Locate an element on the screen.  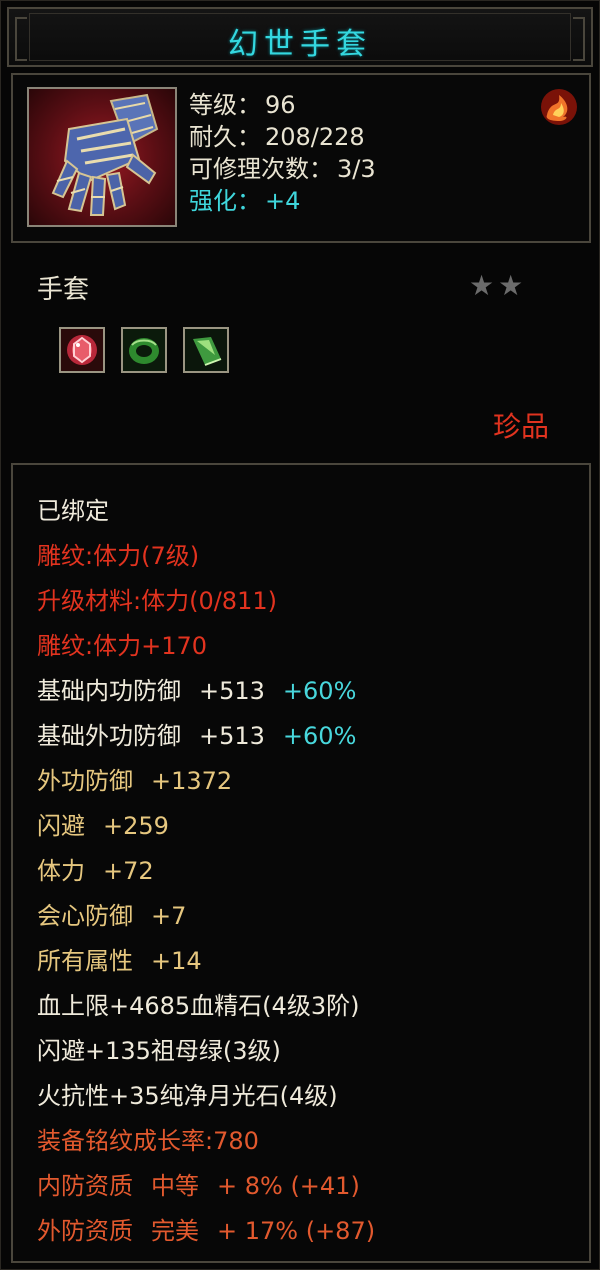
durability-row: 耐久： 208/228 is located at coordinates (282, 137).